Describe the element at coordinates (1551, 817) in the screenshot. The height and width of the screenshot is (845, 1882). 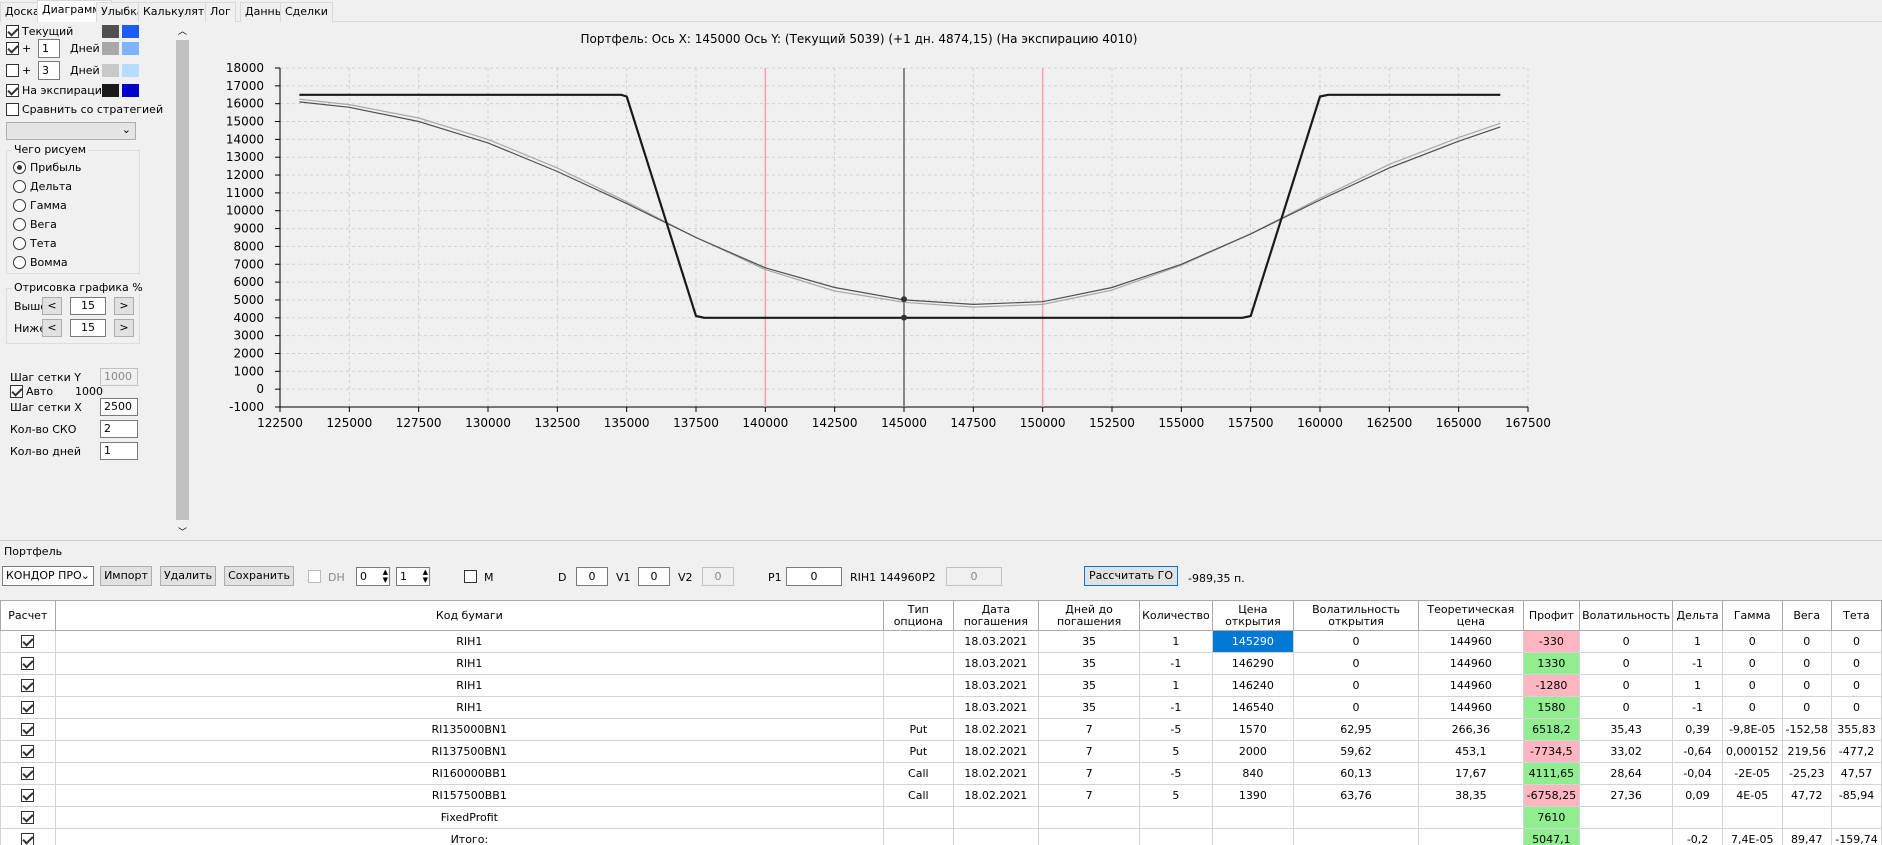
I see `table-cell: 7610` at that location.